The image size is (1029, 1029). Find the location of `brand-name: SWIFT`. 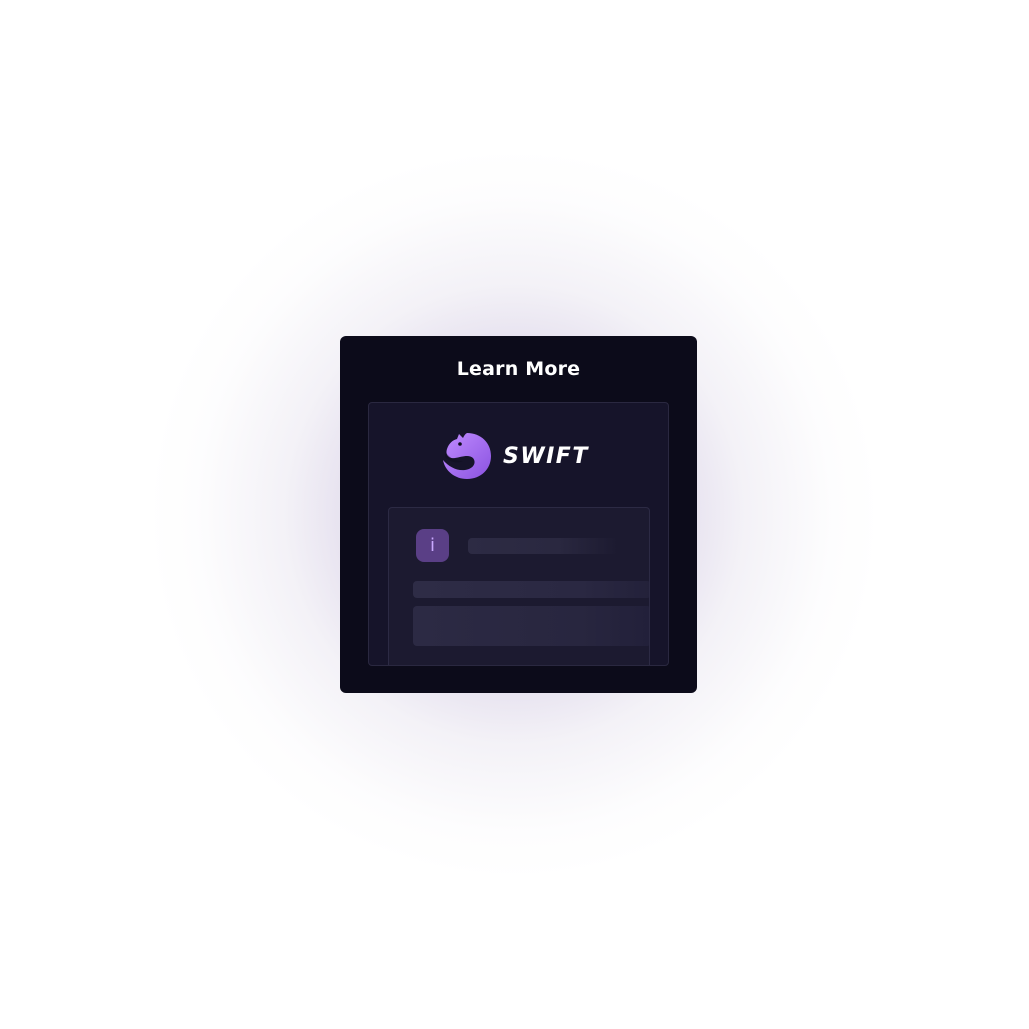

brand-name: SWIFT is located at coordinates (546, 456).